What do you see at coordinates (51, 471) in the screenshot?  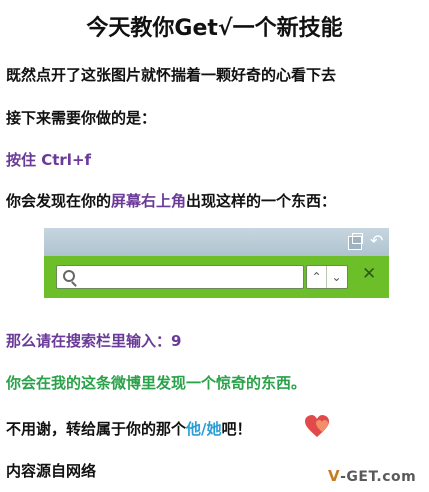 I see `source-line: 内容源自网络` at bounding box center [51, 471].